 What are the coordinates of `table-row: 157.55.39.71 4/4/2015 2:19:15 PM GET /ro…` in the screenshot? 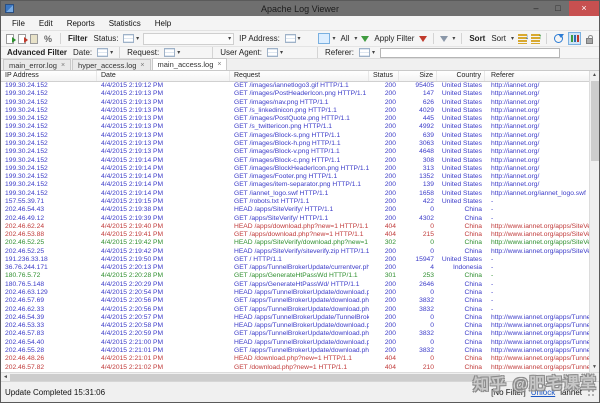 It's located at (295, 202).